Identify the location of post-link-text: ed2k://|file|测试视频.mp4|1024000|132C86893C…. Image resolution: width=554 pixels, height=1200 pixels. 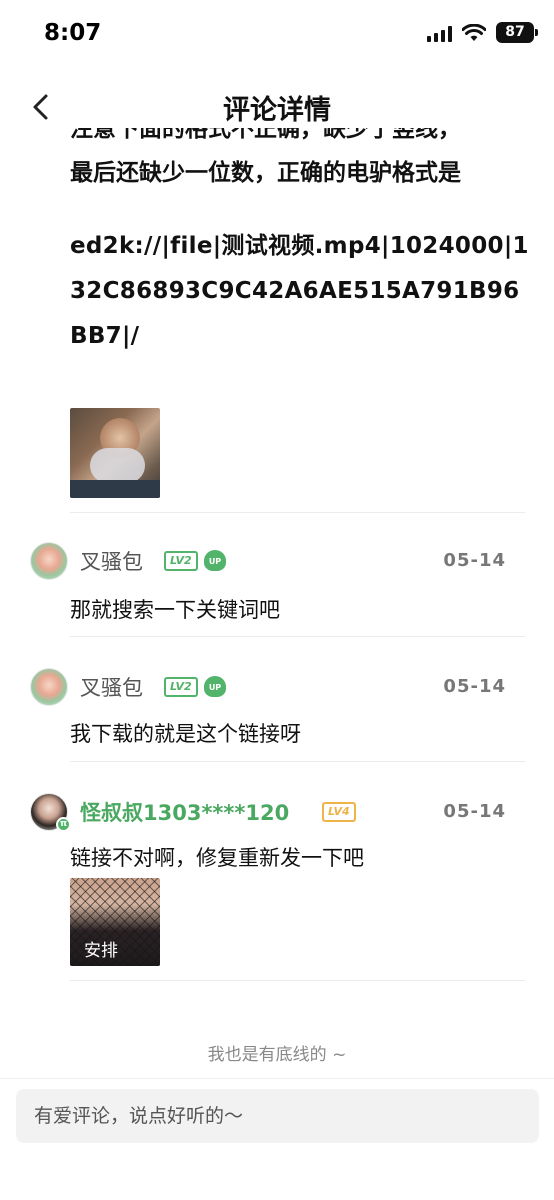
(300, 291).